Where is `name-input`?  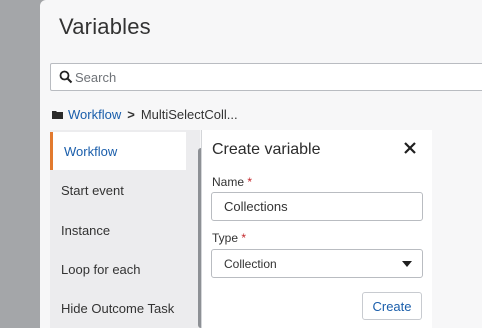
name-input is located at coordinates (314, 206).